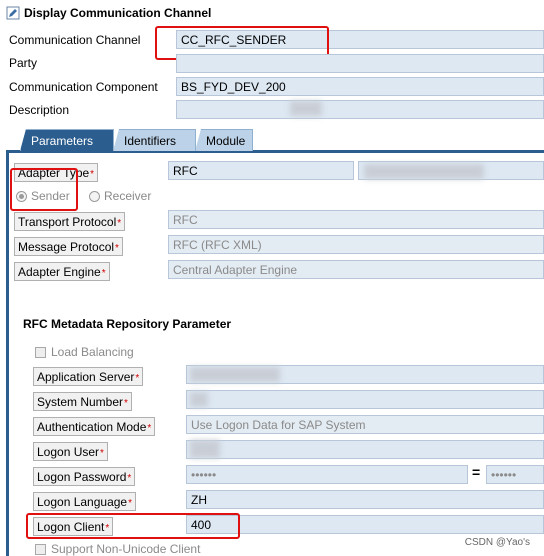 This screenshot has height=556, width=544. Describe the element at coordinates (23, 63) in the screenshot. I see `party-label: Party` at that location.